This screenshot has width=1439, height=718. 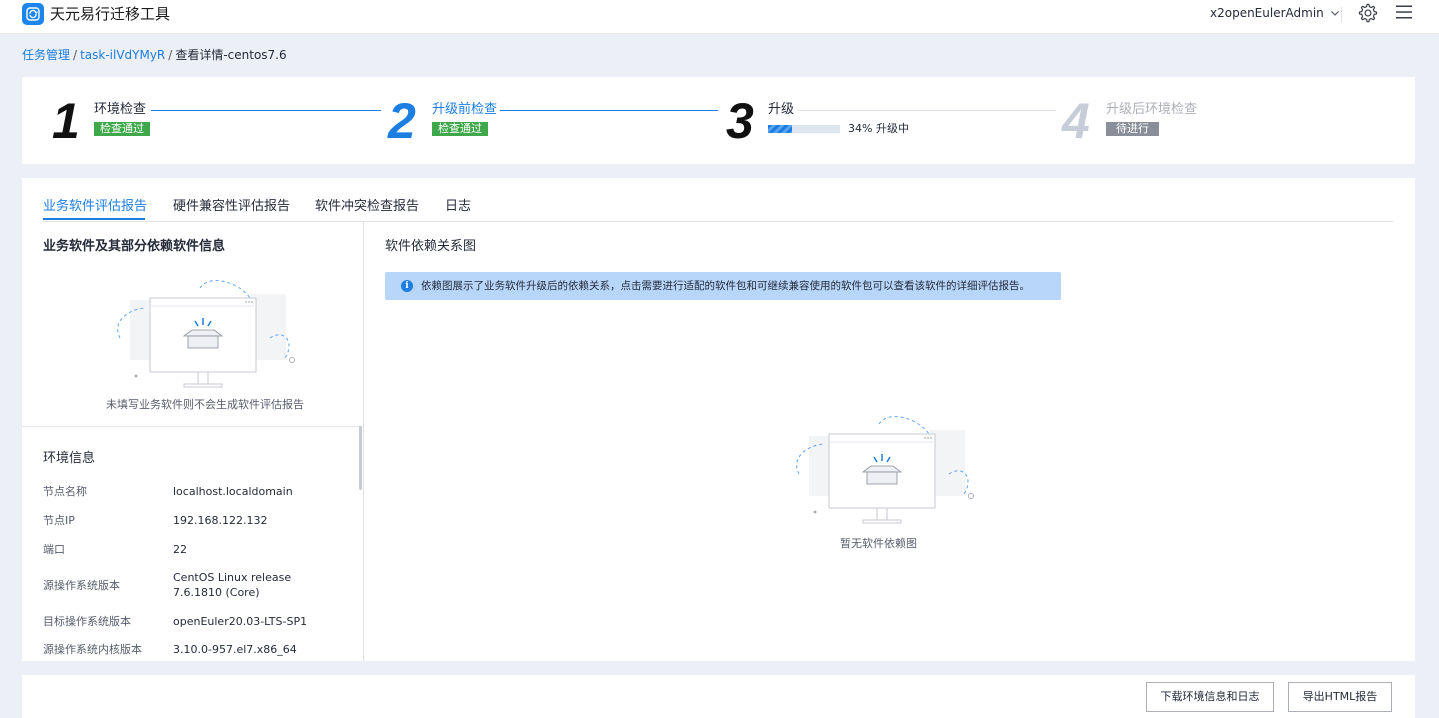 I want to click on app-title: 天元易行迁移工具, so click(x=110, y=14).